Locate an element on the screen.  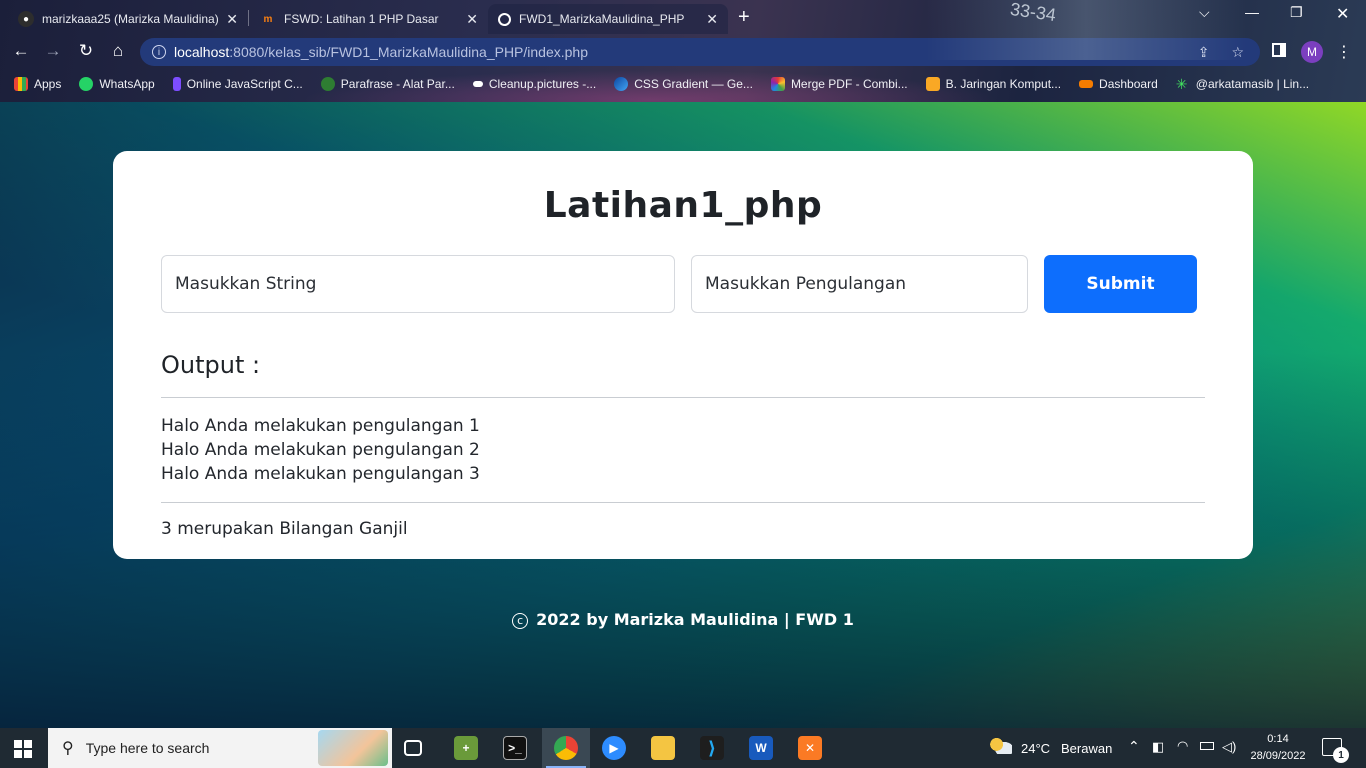
back-arrow-icon: ← is located at coordinates (21, 51).